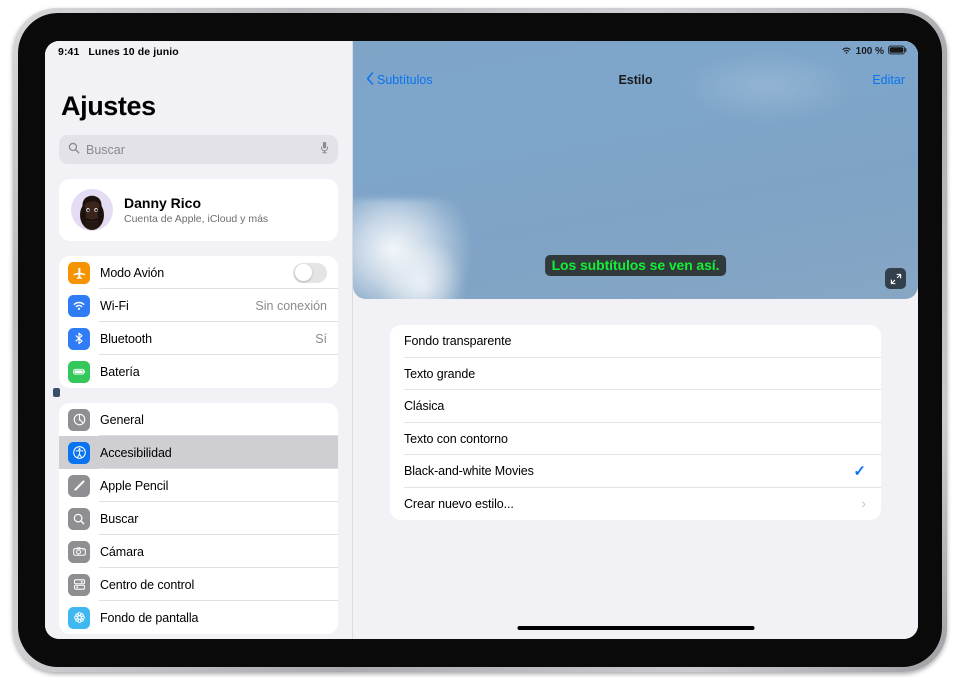 This screenshot has height=692, width=960. Describe the element at coordinates (136, 452) in the screenshot. I see `sidebar-item-label: Accesibilidad` at that location.